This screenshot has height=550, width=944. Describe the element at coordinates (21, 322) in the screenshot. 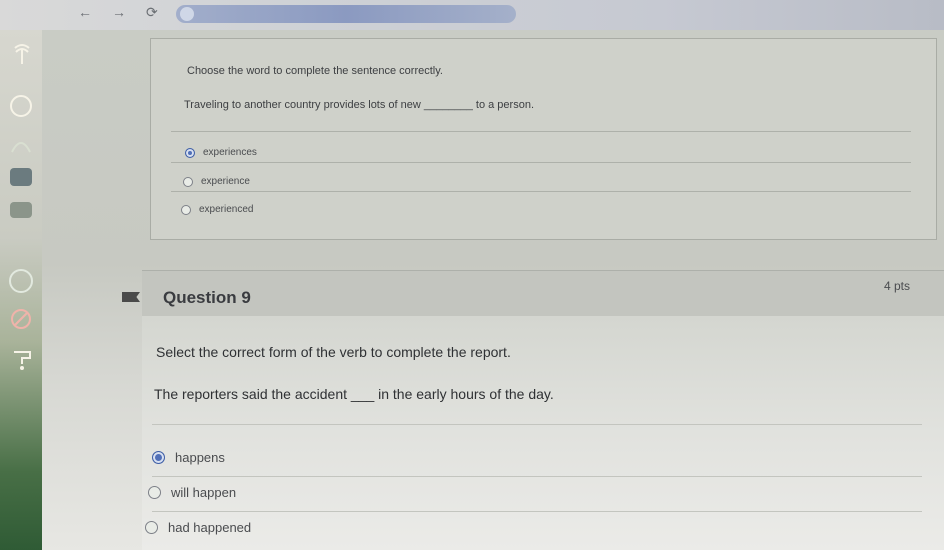

I see `studio-icon` at that location.